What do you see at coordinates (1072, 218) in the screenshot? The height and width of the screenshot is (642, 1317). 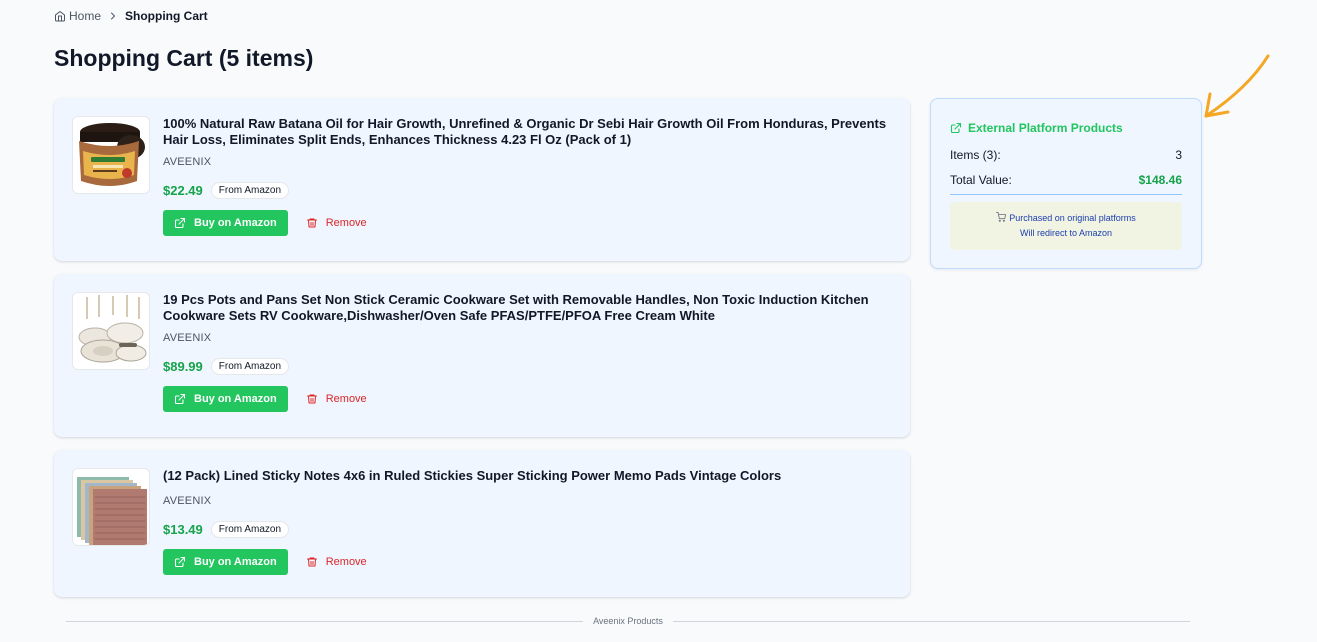 I see `redirect-note-line1: Purchased on original platforms` at bounding box center [1072, 218].